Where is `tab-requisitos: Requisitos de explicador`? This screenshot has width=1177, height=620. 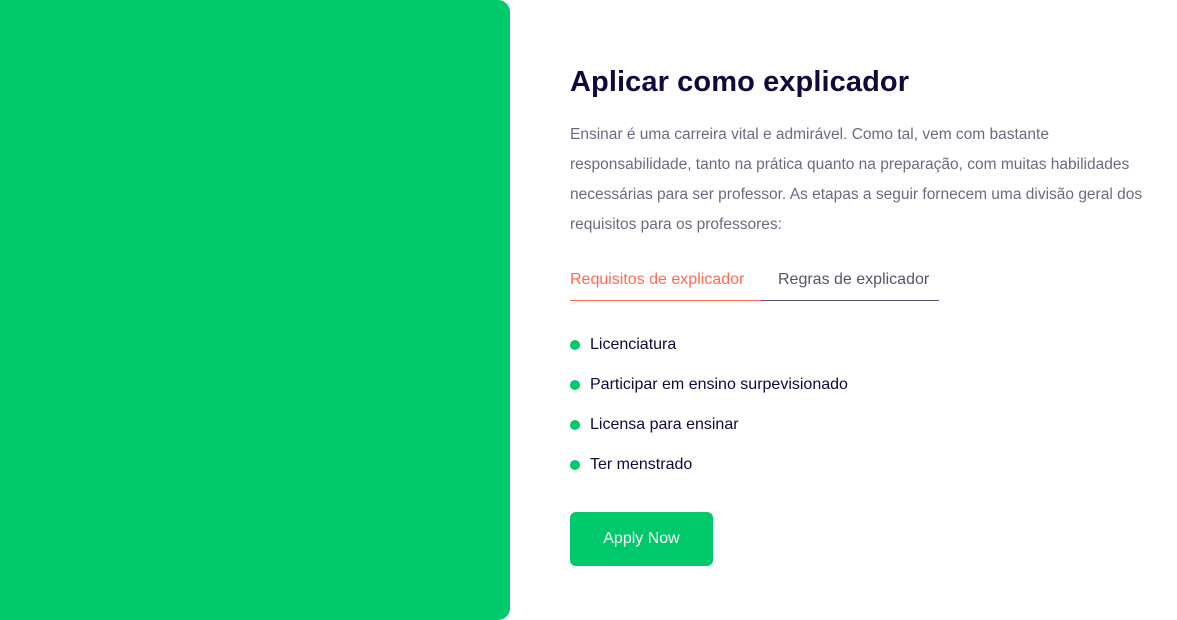
tab-requisitos: Requisitos de explicador is located at coordinates (665, 285).